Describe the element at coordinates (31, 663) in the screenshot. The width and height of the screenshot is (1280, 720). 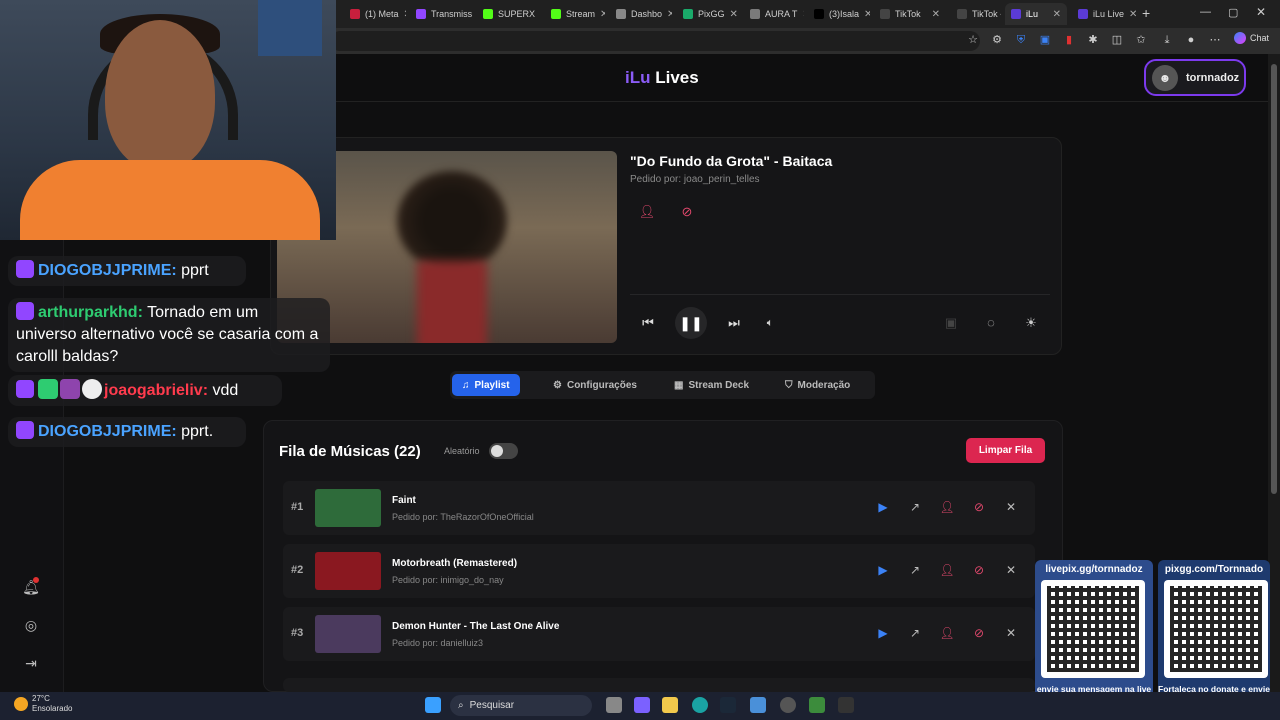
I see `logout-icon: ⇥` at that location.